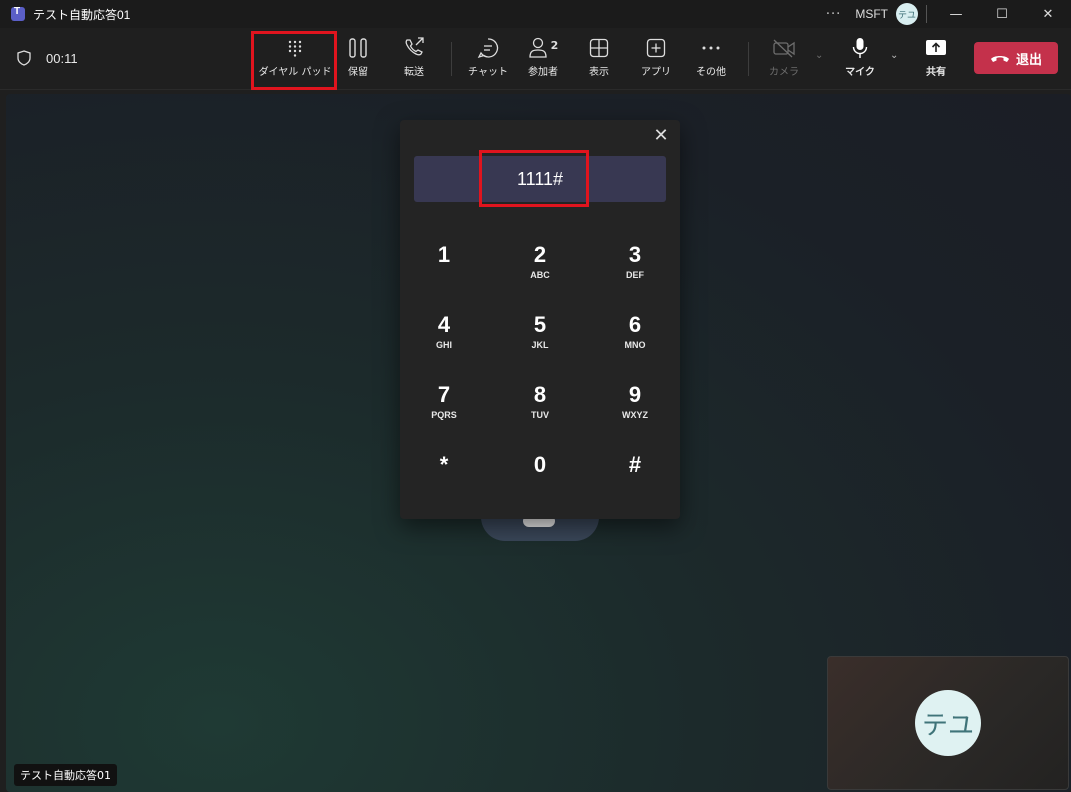  Describe the element at coordinates (62, 58) in the screenshot. I see `call-timer: 00:11` at that location.